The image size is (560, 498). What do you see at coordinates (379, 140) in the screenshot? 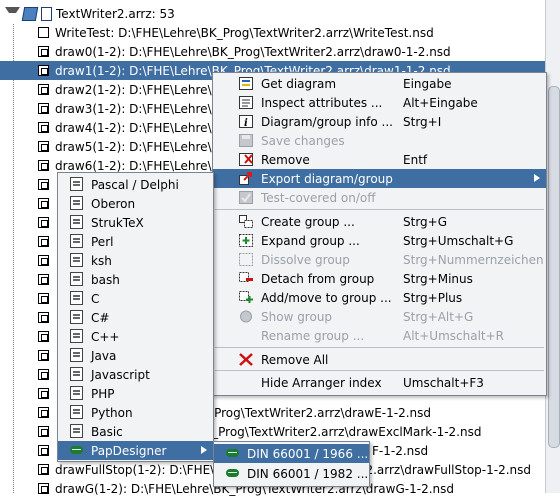
I see `menu-item-save-changes: Save changes` at bounding box center [379, 140].